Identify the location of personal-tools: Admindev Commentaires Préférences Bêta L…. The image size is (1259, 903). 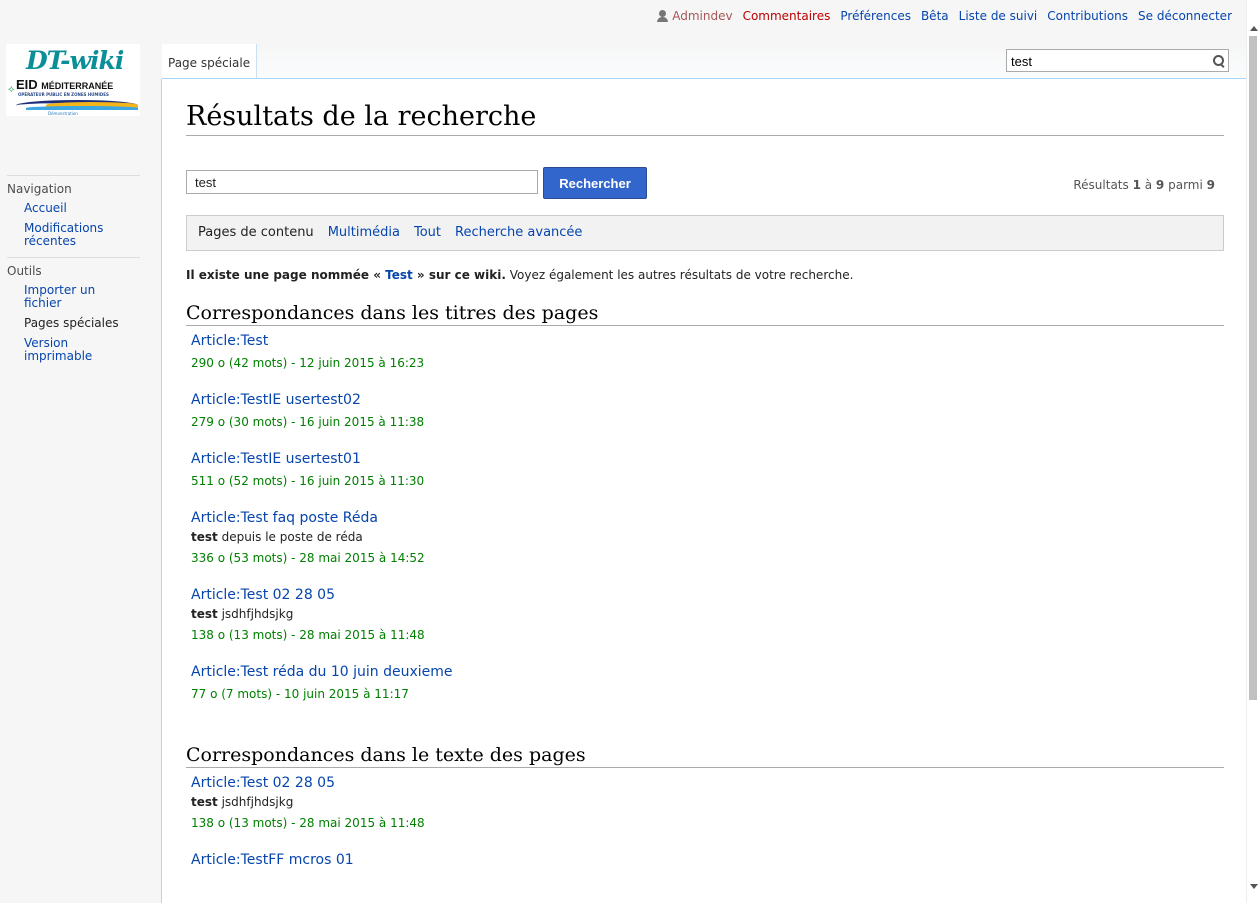
(944, 16).